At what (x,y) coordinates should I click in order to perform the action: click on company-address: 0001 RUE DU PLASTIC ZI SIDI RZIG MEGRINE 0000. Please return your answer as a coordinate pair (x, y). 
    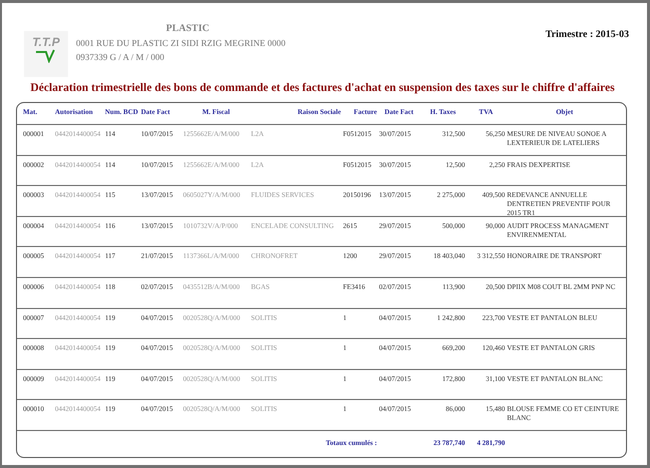
    Looking at the image, I should click on (181, 43).